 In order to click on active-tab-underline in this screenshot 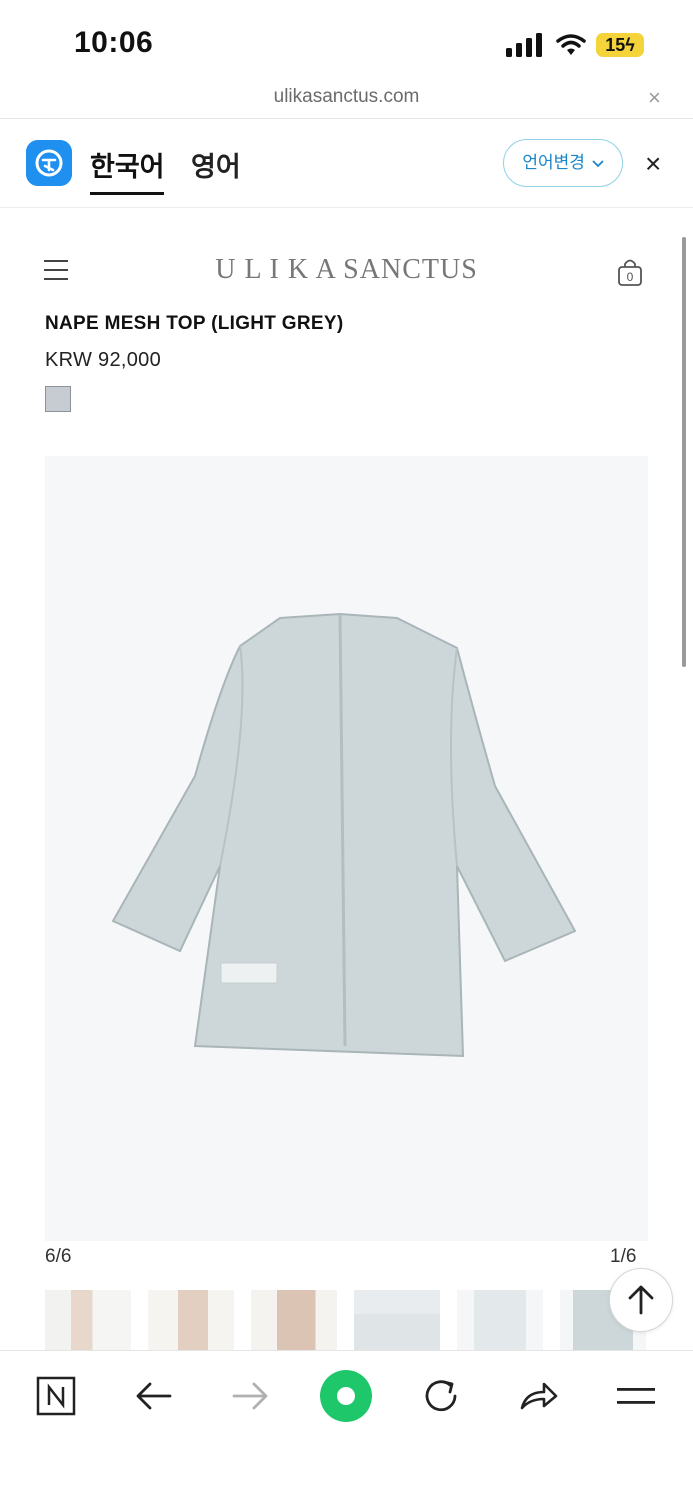, I will do `click(127, 193)`.